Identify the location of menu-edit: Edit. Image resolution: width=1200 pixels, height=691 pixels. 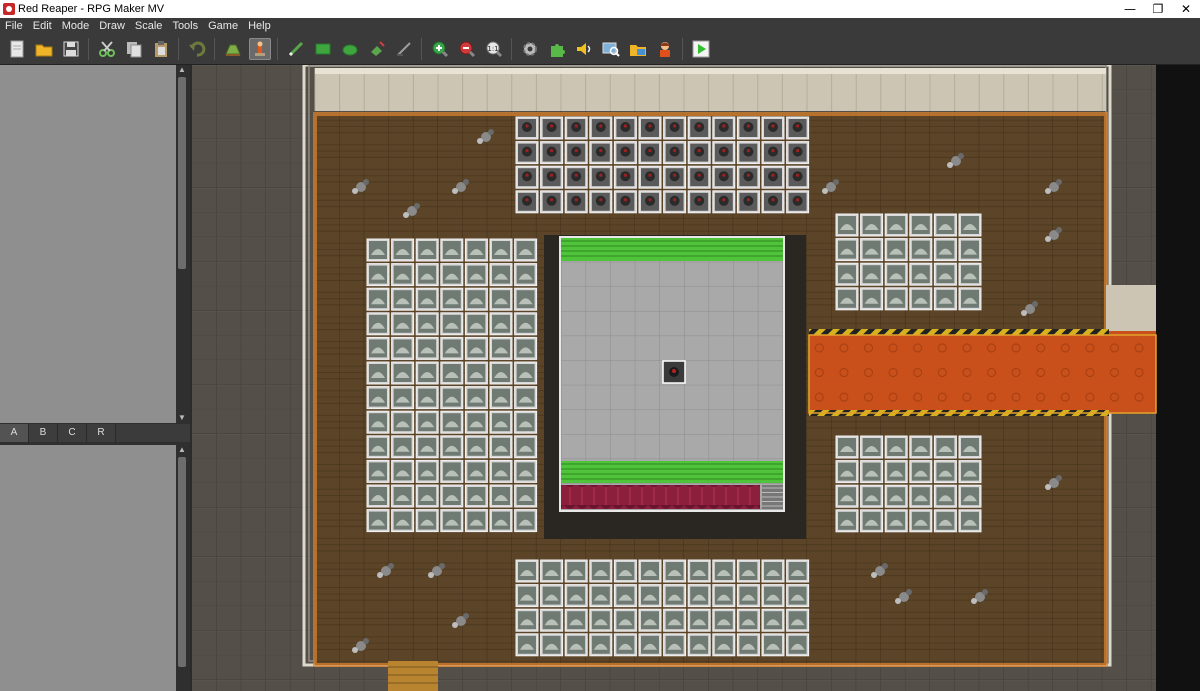
(42, 26).